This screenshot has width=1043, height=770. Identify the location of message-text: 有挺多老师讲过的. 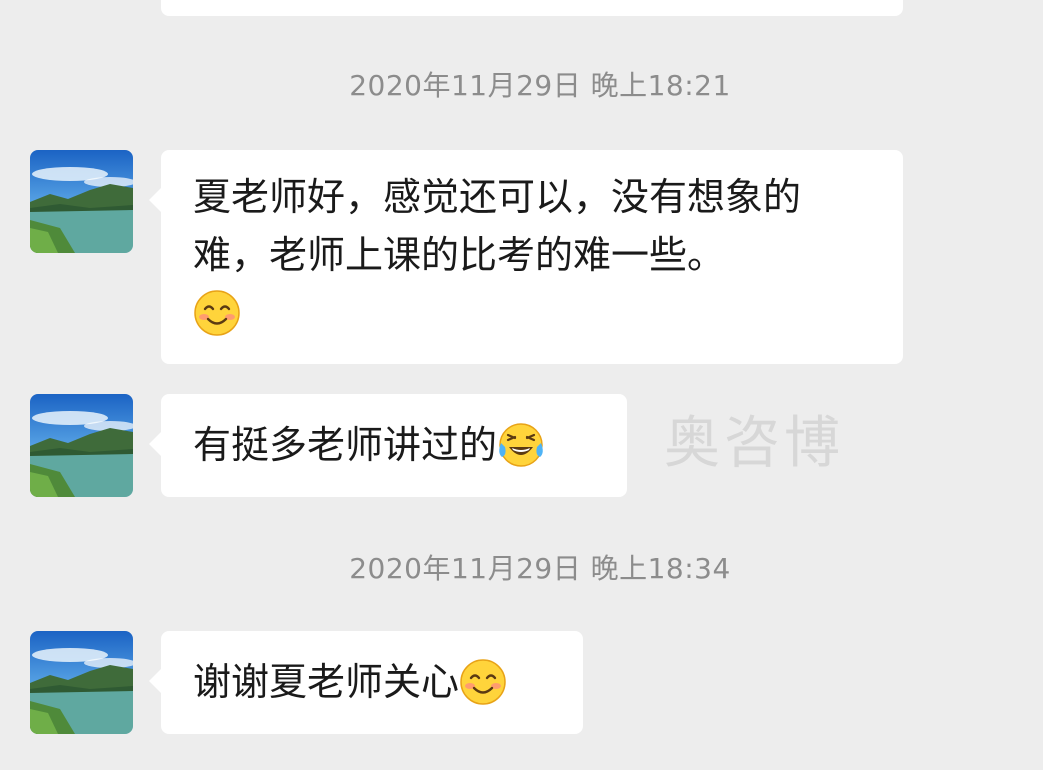
(345, 445).